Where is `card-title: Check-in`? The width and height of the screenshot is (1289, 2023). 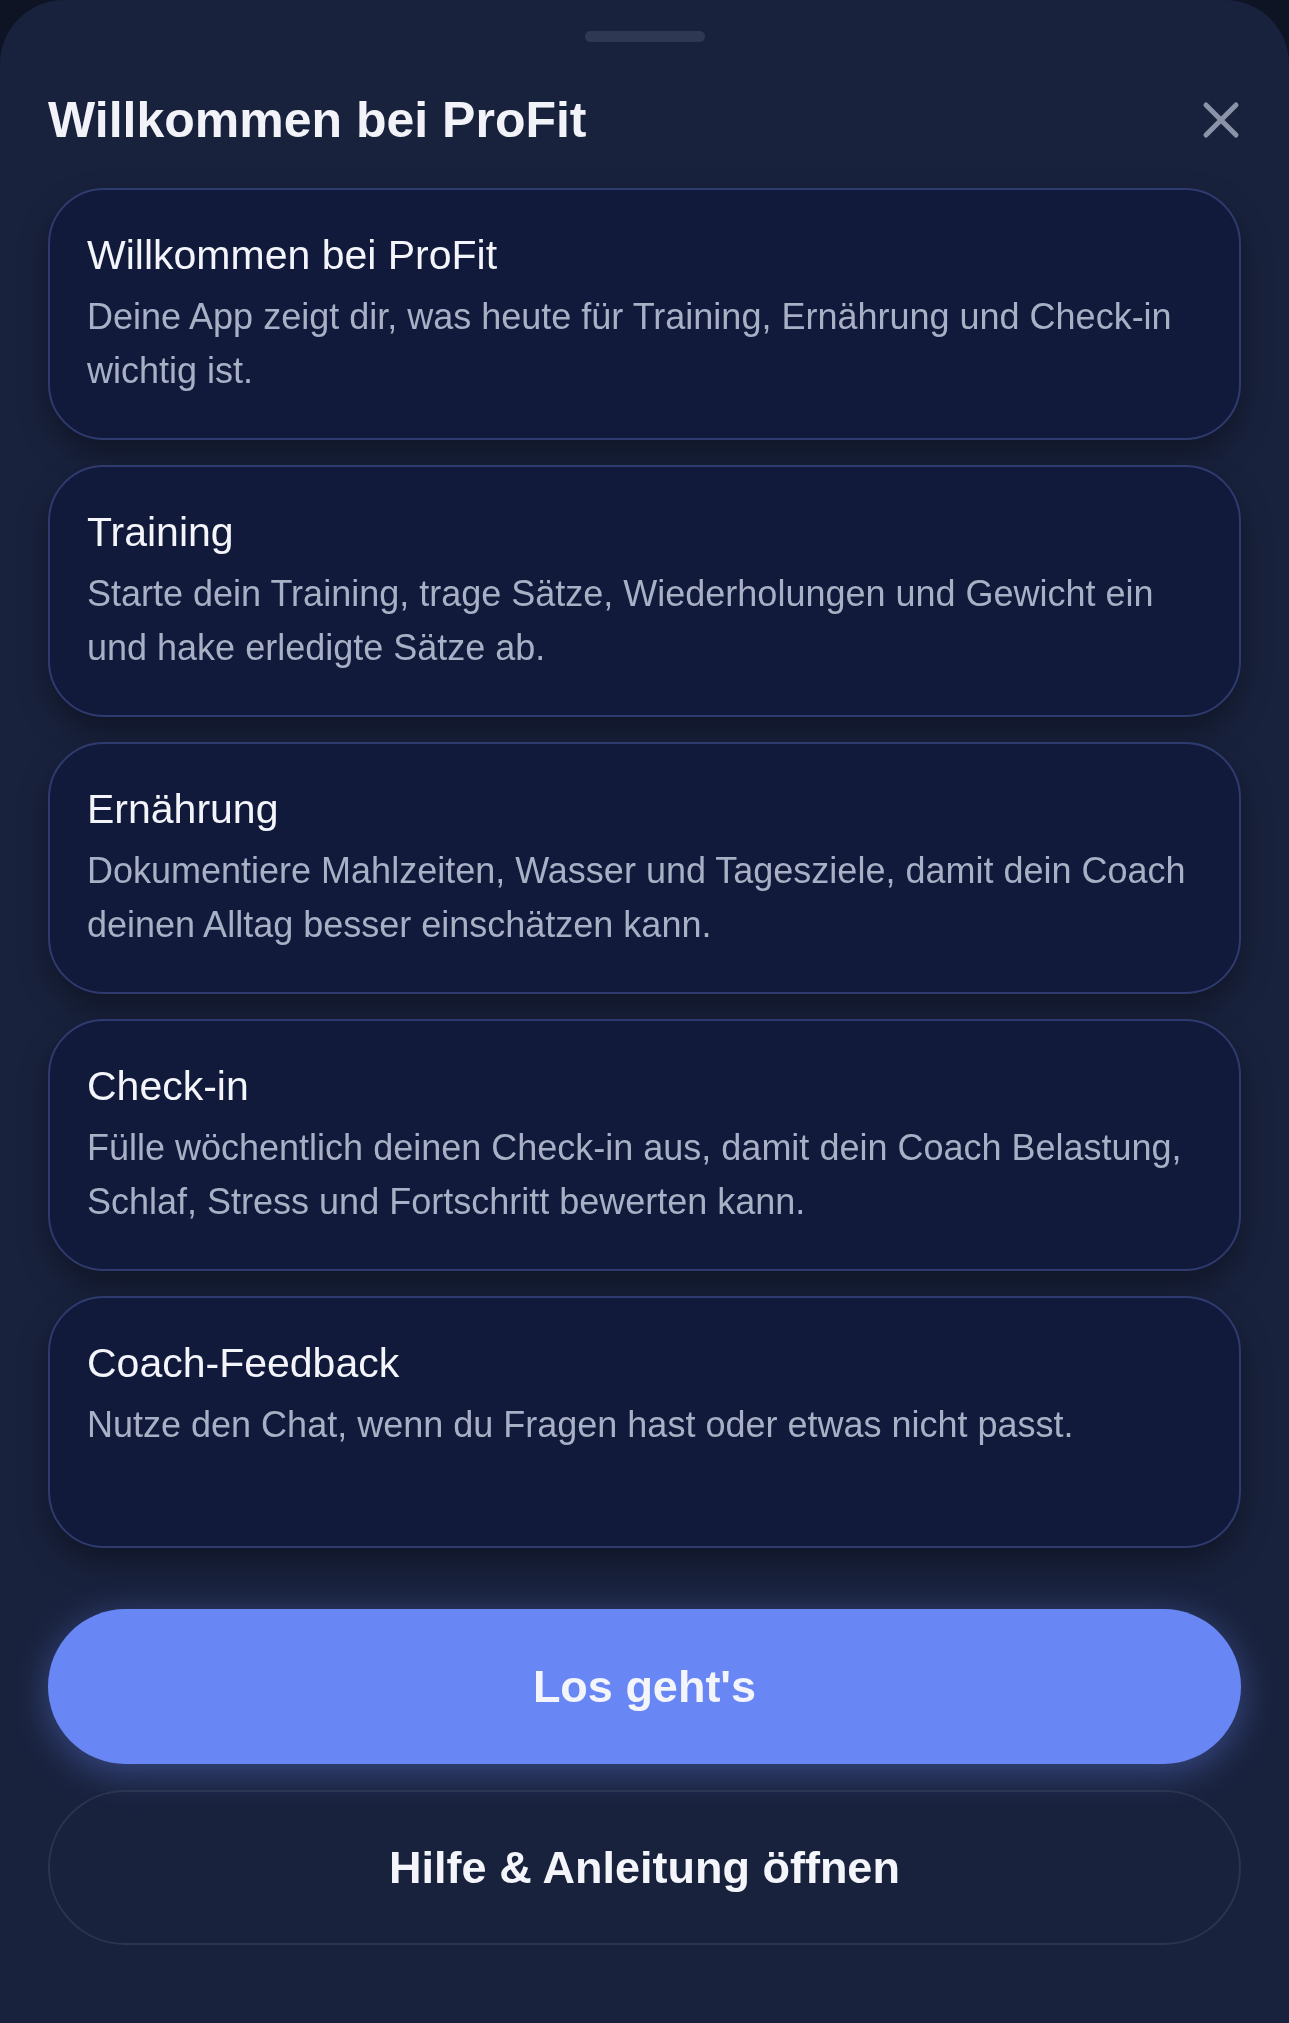 card-title: Check-in is located at coordinates (168, 1086).